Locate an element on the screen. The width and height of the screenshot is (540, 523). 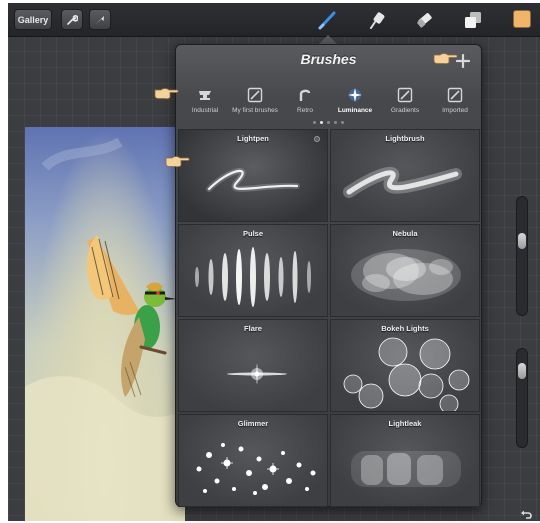
brush-cell-glimmer: Glimmer is located at coordinates (253, 460).